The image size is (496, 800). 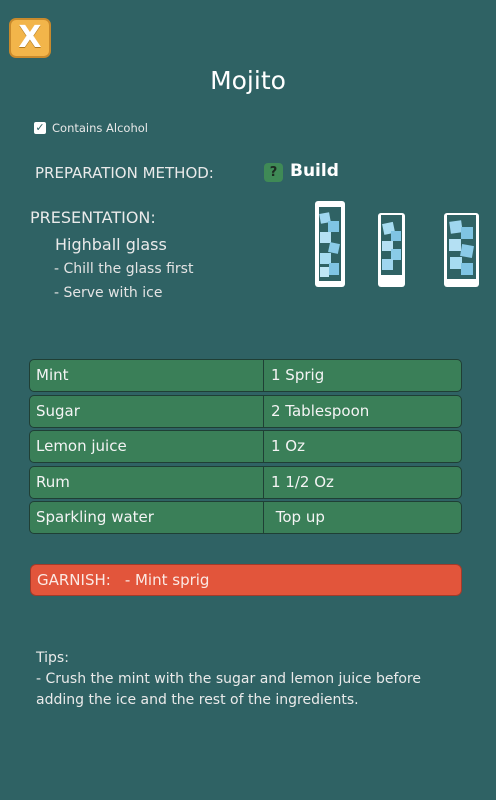 What do you see at coordinates (248, 80) in the screenshot?
I see `page-title: Mojito` at bounding box center [248, 80].